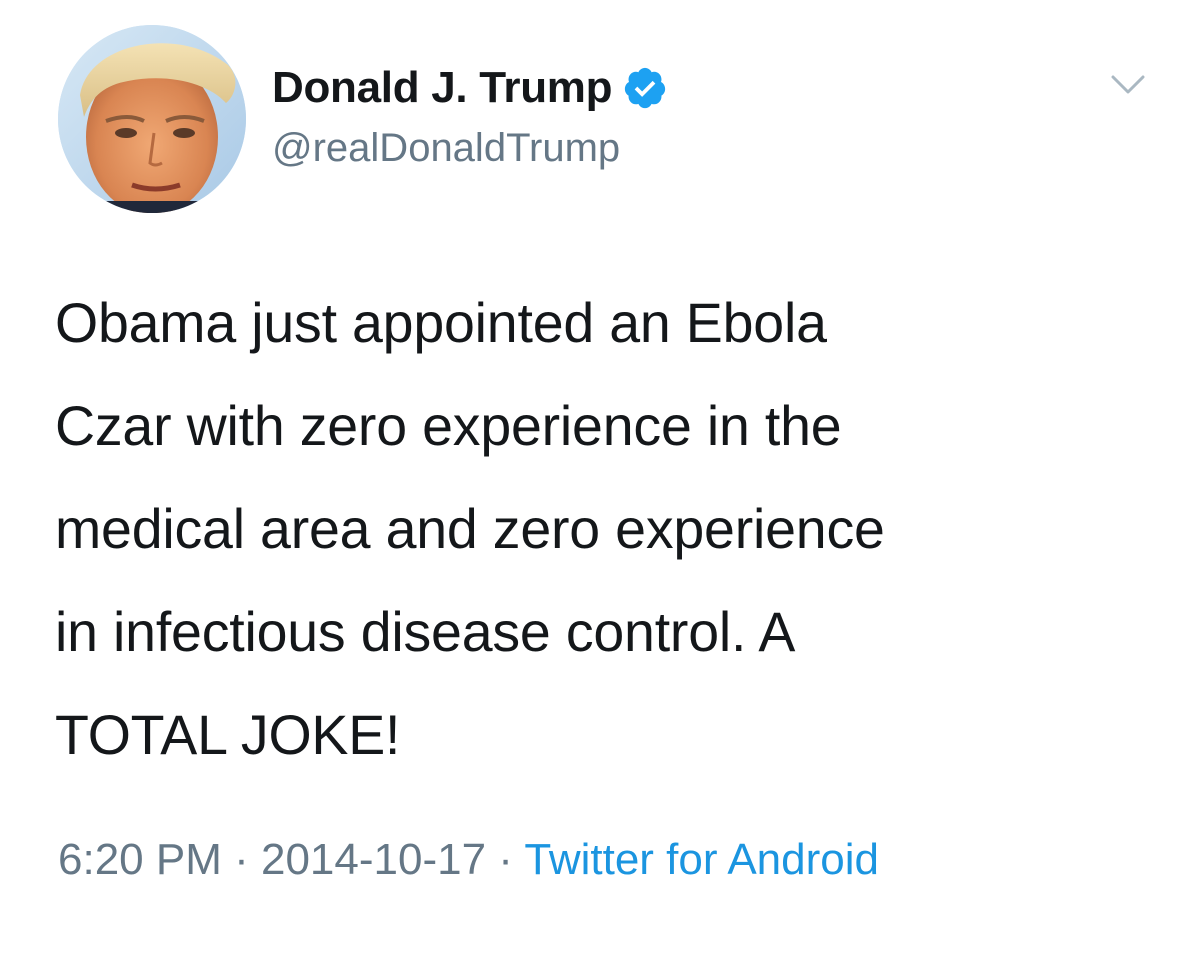  What do you see at coordinates (701, 859) in the screenshot?
I see `tweet-source-link: Twitter for Android` at bounding box center [701, 859].